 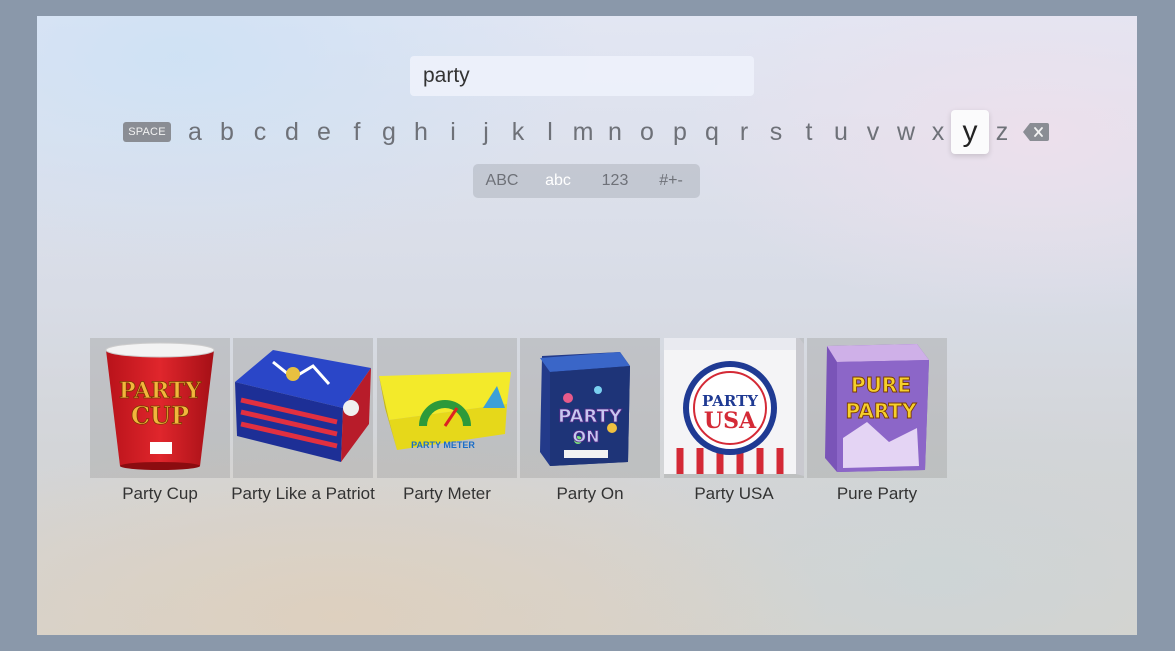 I want to click on party-meter-art-text: PARTY METER, so click(x=443, y=445).